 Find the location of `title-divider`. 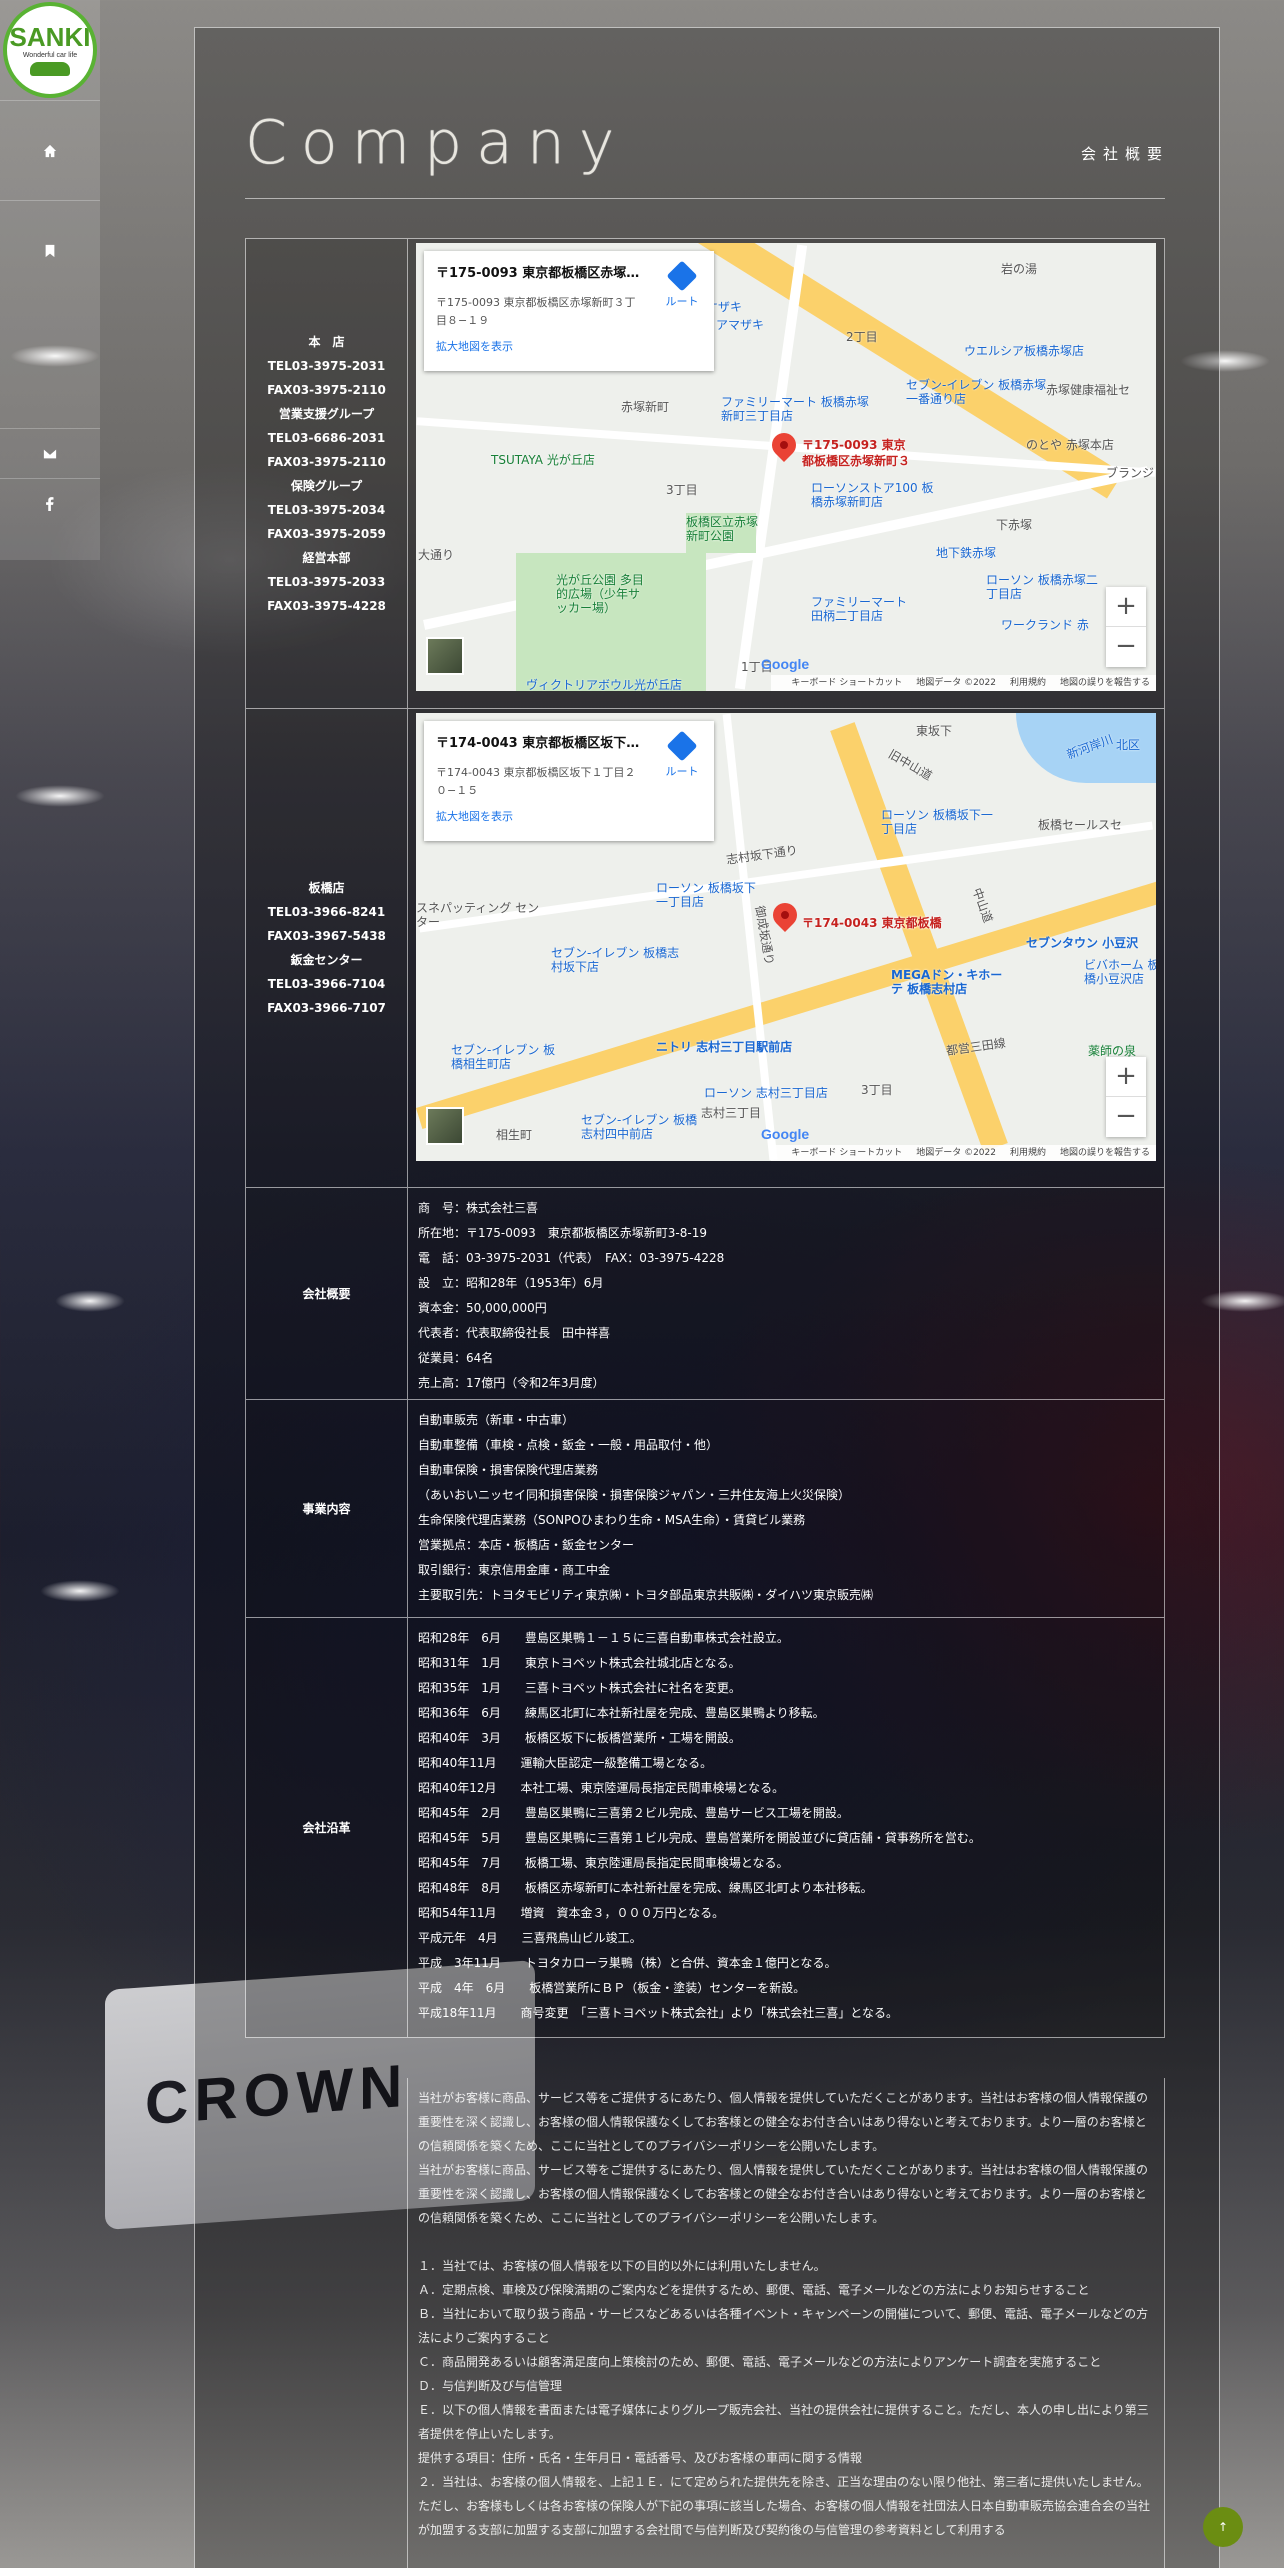

title-divider is located at coordinates (705, 198).